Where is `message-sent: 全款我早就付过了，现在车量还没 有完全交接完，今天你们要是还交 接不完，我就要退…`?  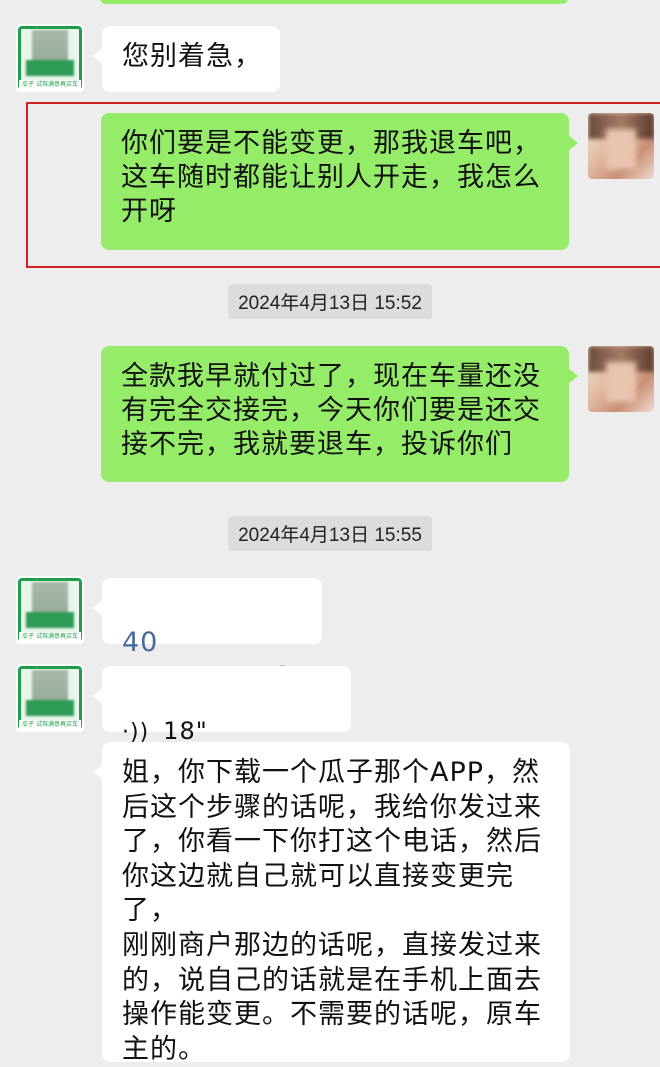 message-sent: 全款我早就付过了，现在车量还没 有完全交接完，今天你们要是还交 接不完，我就要退… is located at coordinates (339, 414).